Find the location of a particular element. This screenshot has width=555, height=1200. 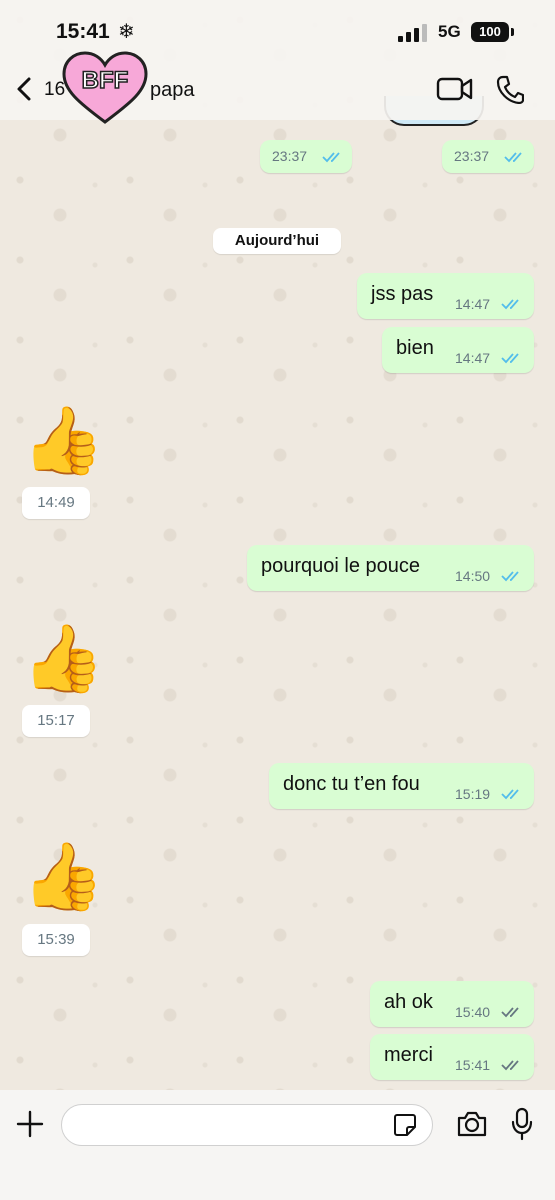

battery-icon: 100 is located at coordinates (490, 32).